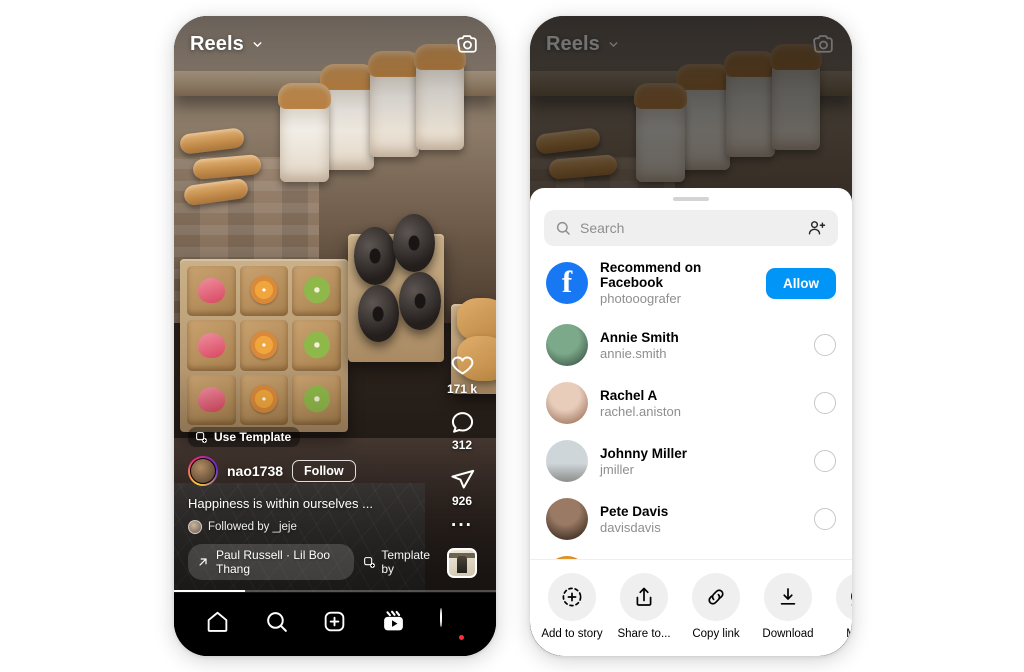  What do you see at coordinates (462, 525) in the screenshot?
I see `more-dots-icon: ···` at bounding box center [462, 525].